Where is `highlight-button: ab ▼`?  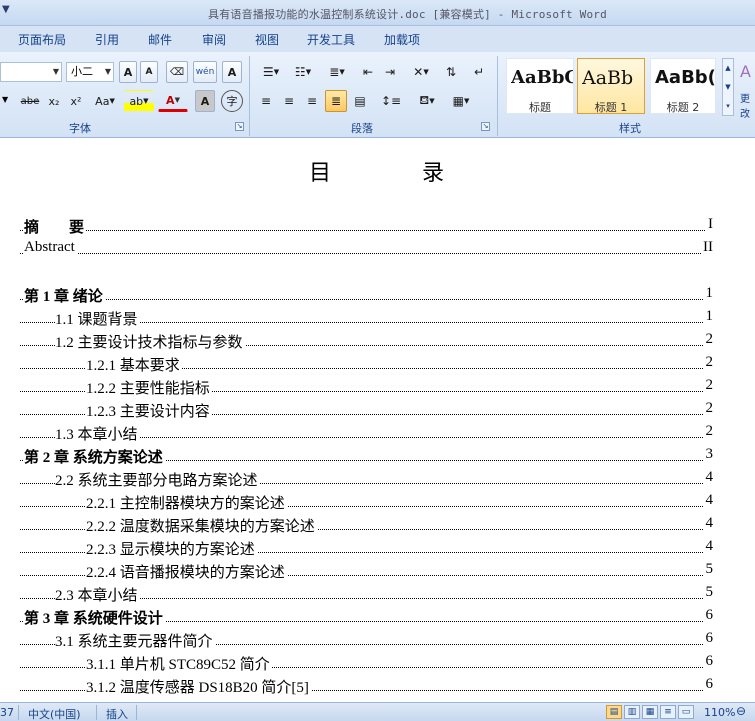 highlight-button: ab ▼ is located at coordinates (139, 101).